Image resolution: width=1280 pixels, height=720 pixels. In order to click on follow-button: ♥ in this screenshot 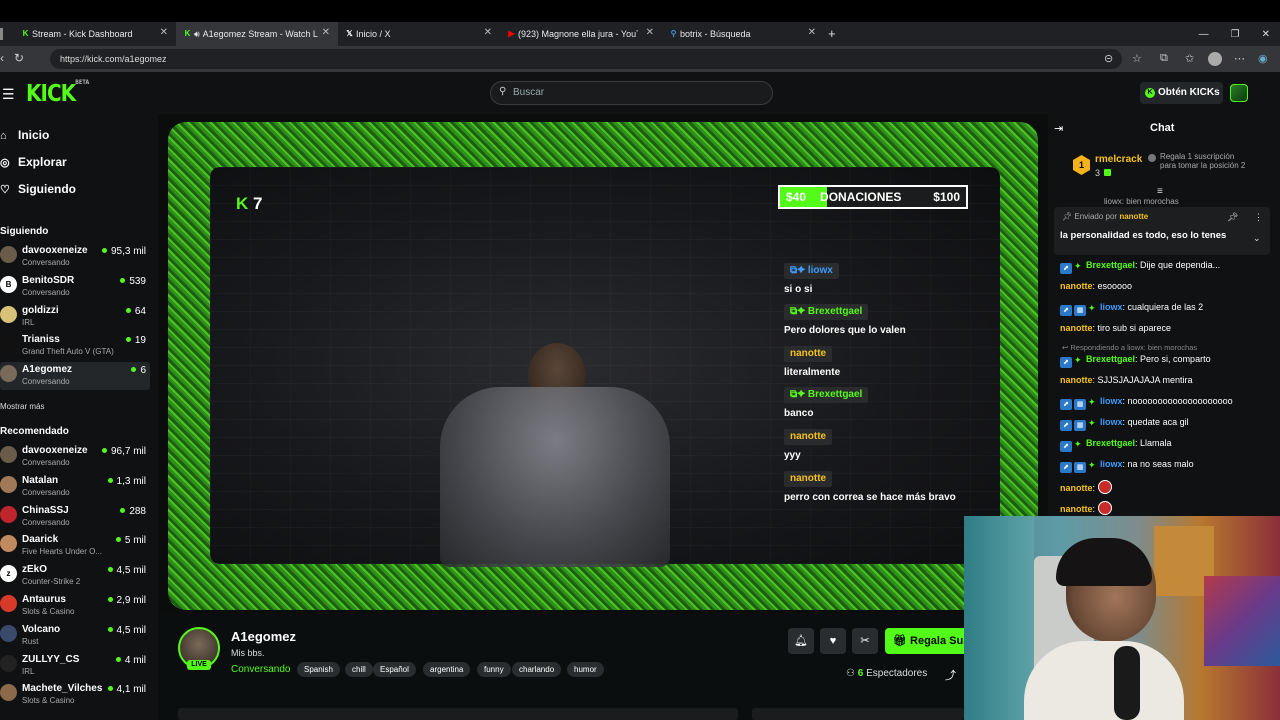, I will do `click(833, 641)`.